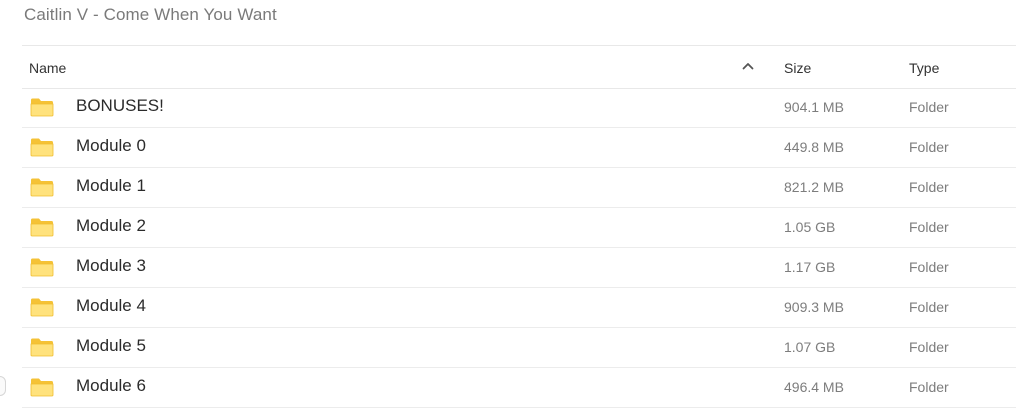  What do you see at coordinates (810, 267) in the screenshot?
I see `row-size: 1.17 GB` at bounding box center [810, 267].